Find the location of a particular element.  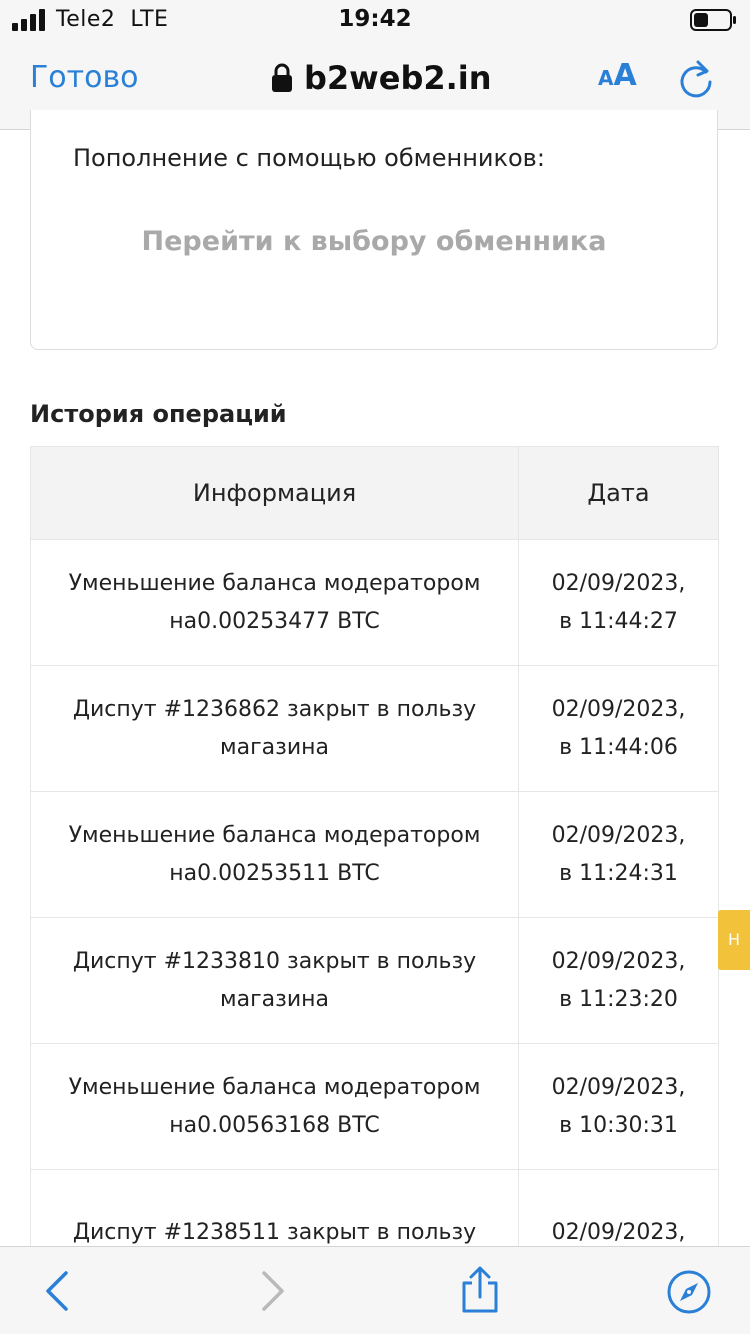

row-info-line2: на0.00563168 BTC is located at coordinates (274, 1125).